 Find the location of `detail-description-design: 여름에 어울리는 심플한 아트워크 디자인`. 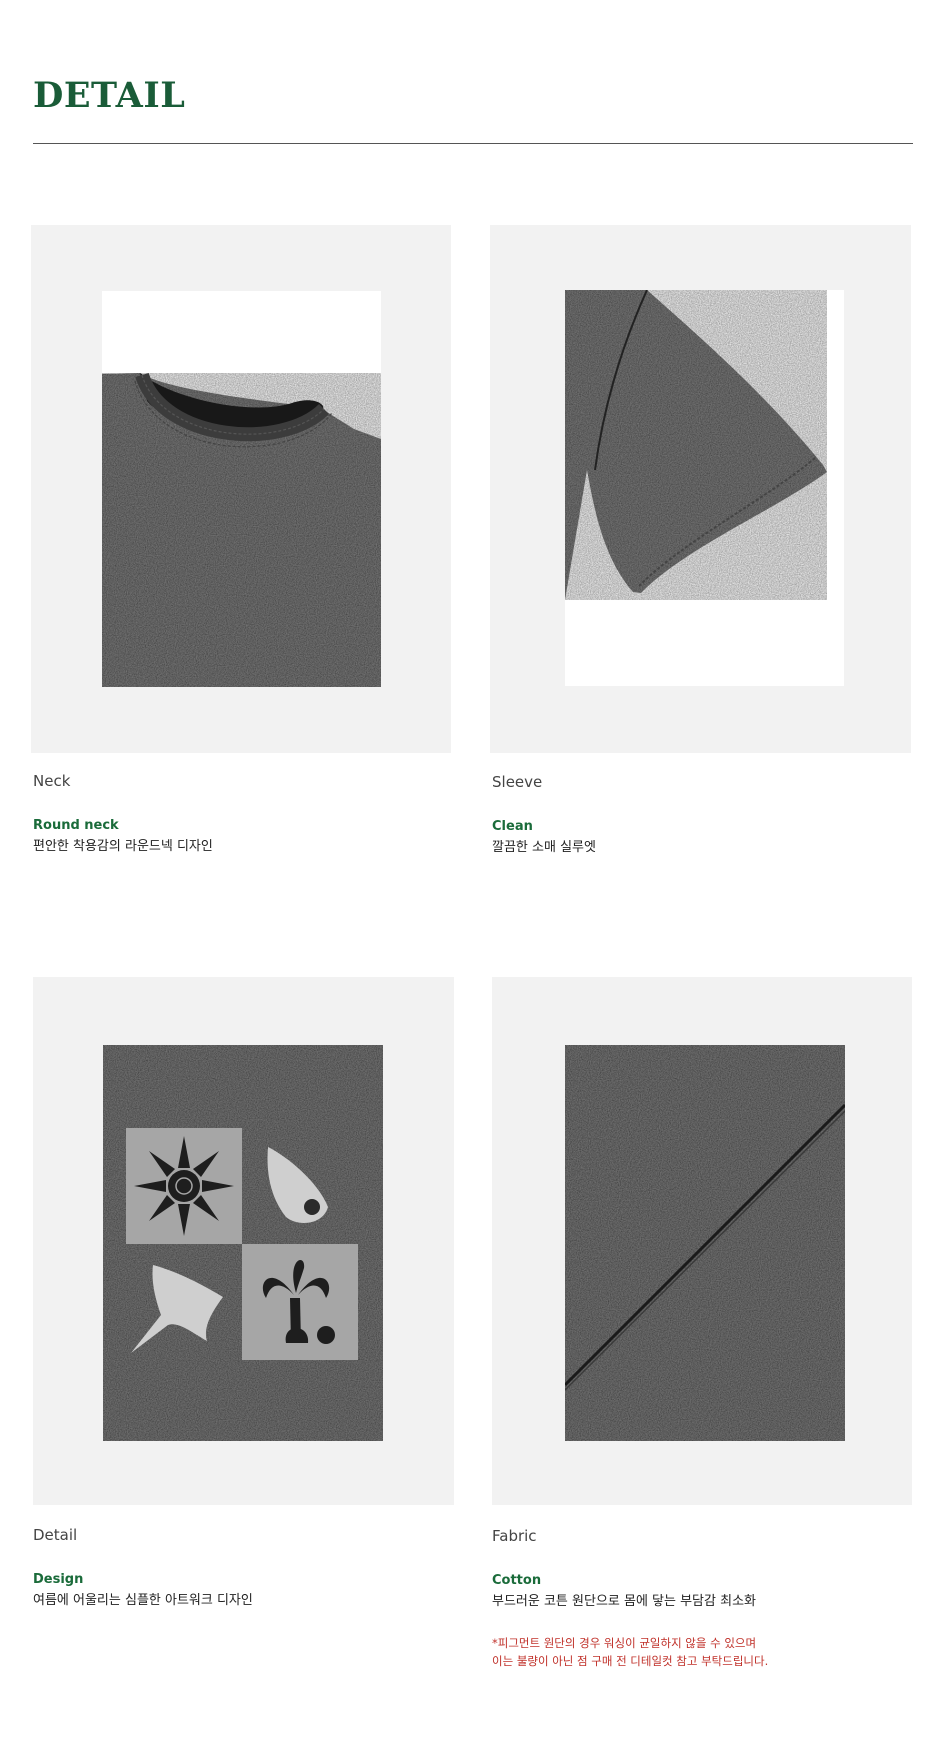

detail-description-design: 여름에 어울리는 심플한 아트워크 디자인 is located at coordinates (143, 1600).